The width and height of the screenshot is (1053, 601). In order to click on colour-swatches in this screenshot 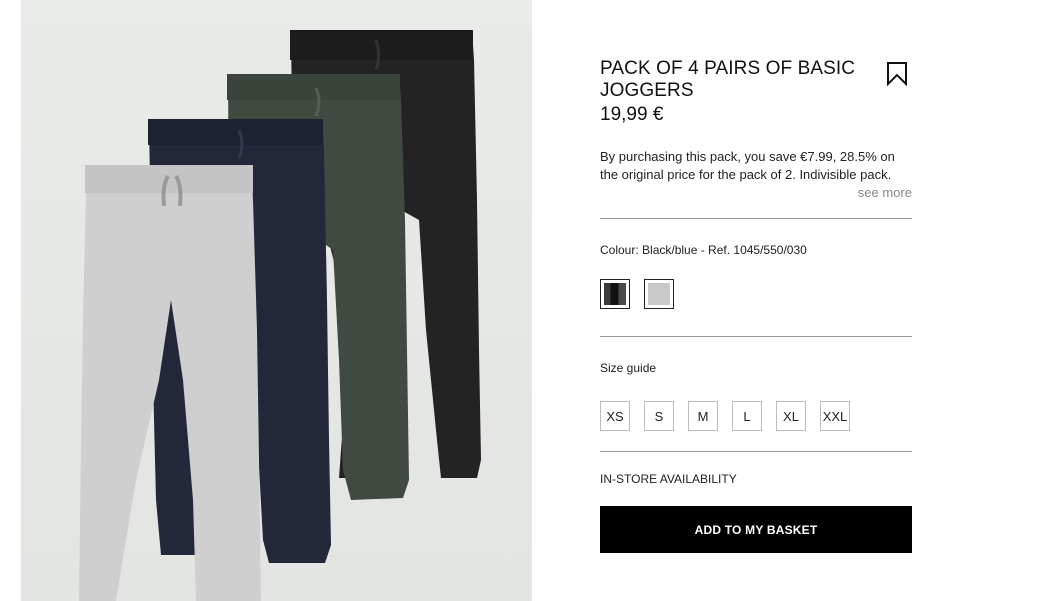, I will do `click(756, 294)`.